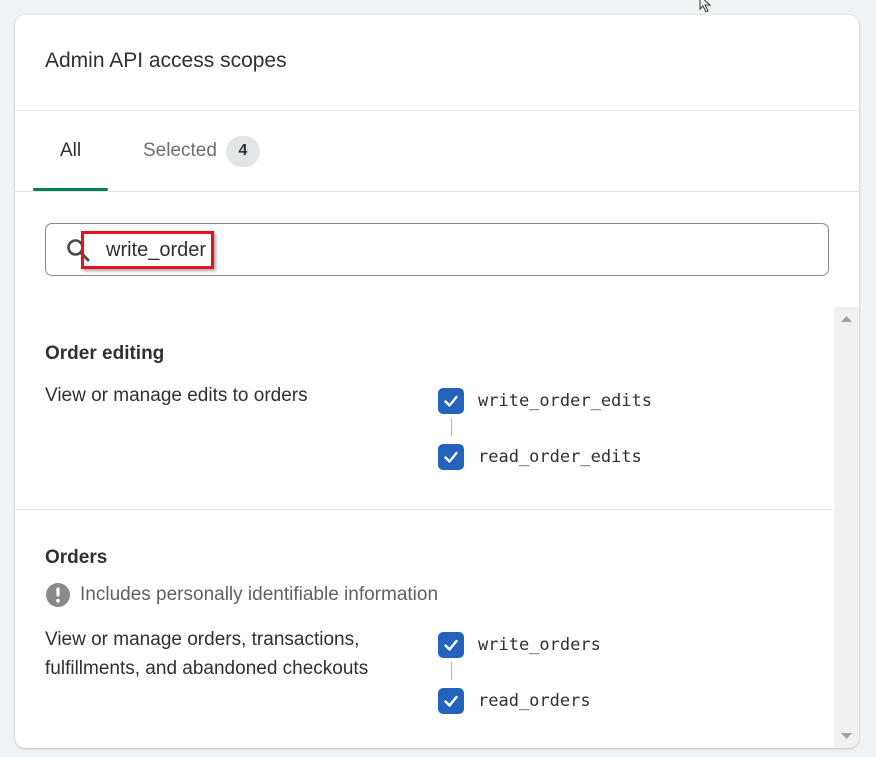 This screenshot has width=876, height=757. I want to click on tab-bar: All Selected 4, so click(437, 151).